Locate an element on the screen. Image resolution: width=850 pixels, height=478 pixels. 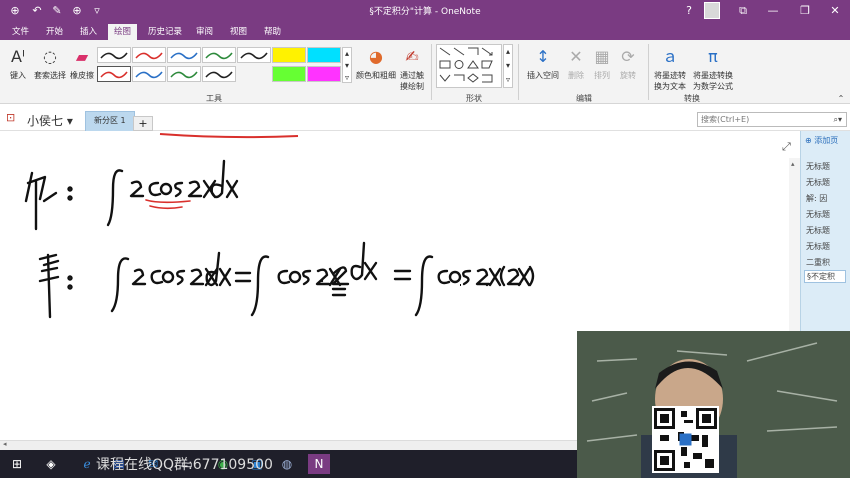
palette-icon: ◕ is located at coordinates (376, 56).